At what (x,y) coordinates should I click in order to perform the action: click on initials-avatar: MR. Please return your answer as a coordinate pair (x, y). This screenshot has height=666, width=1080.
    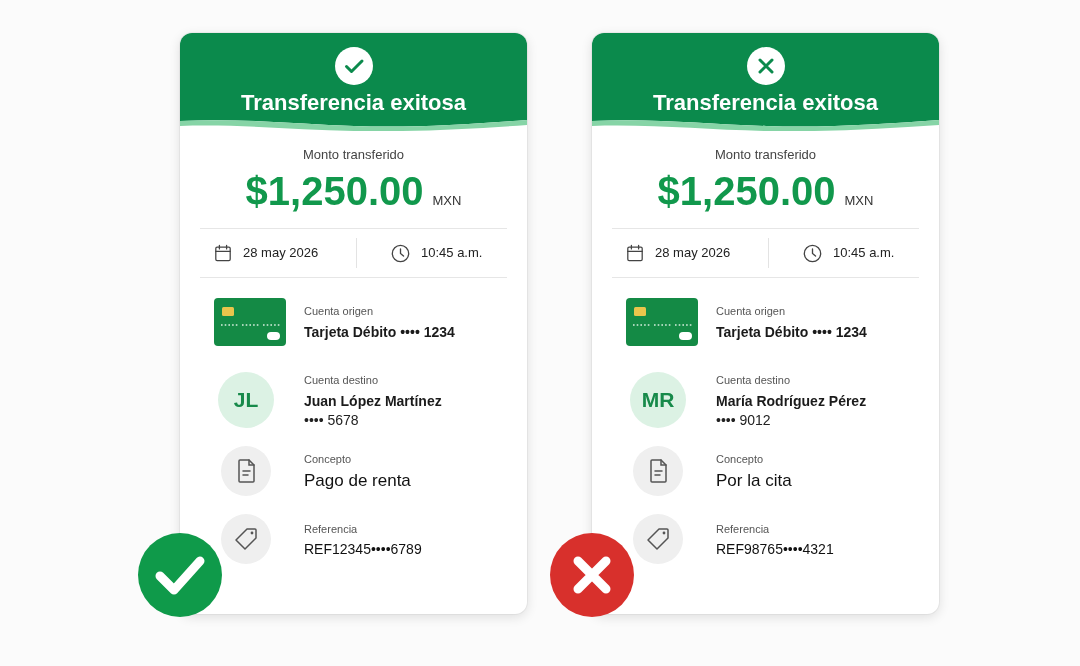
    Looking at the image, I should click on (658, 400).